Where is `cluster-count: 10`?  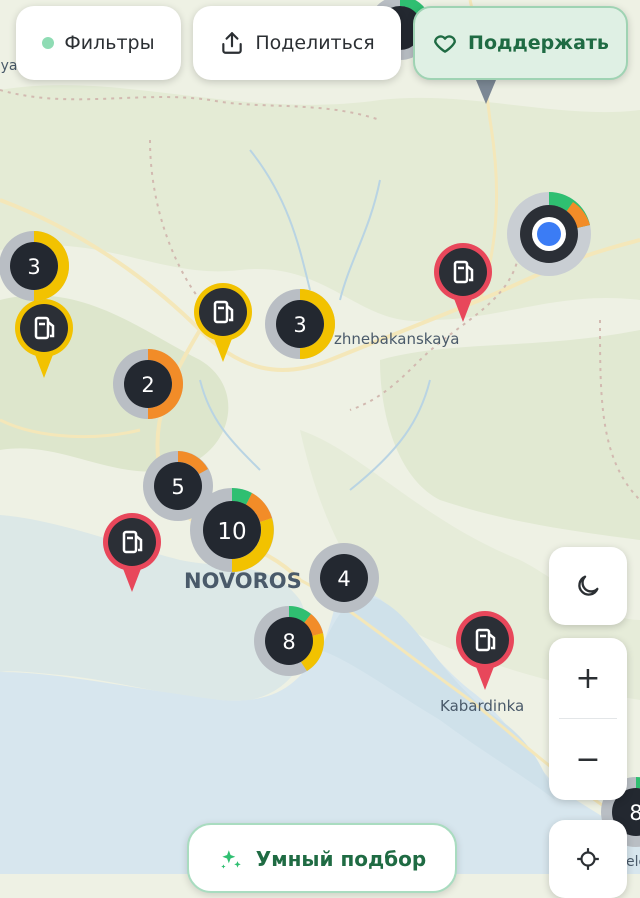 cluster-count: 10 is located at coordinates (231, 532).